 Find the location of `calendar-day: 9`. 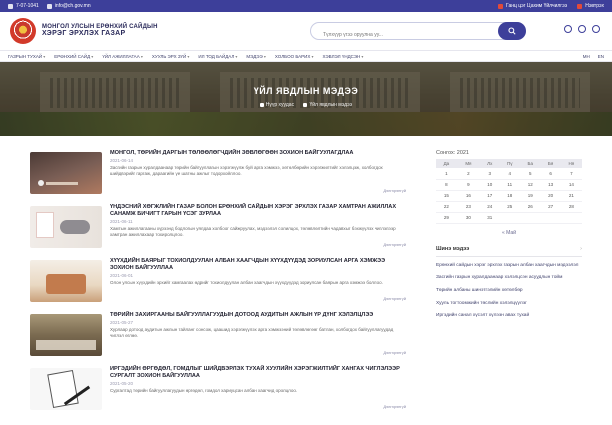

calendar-day: 9 is located at coordinates (468, 185).